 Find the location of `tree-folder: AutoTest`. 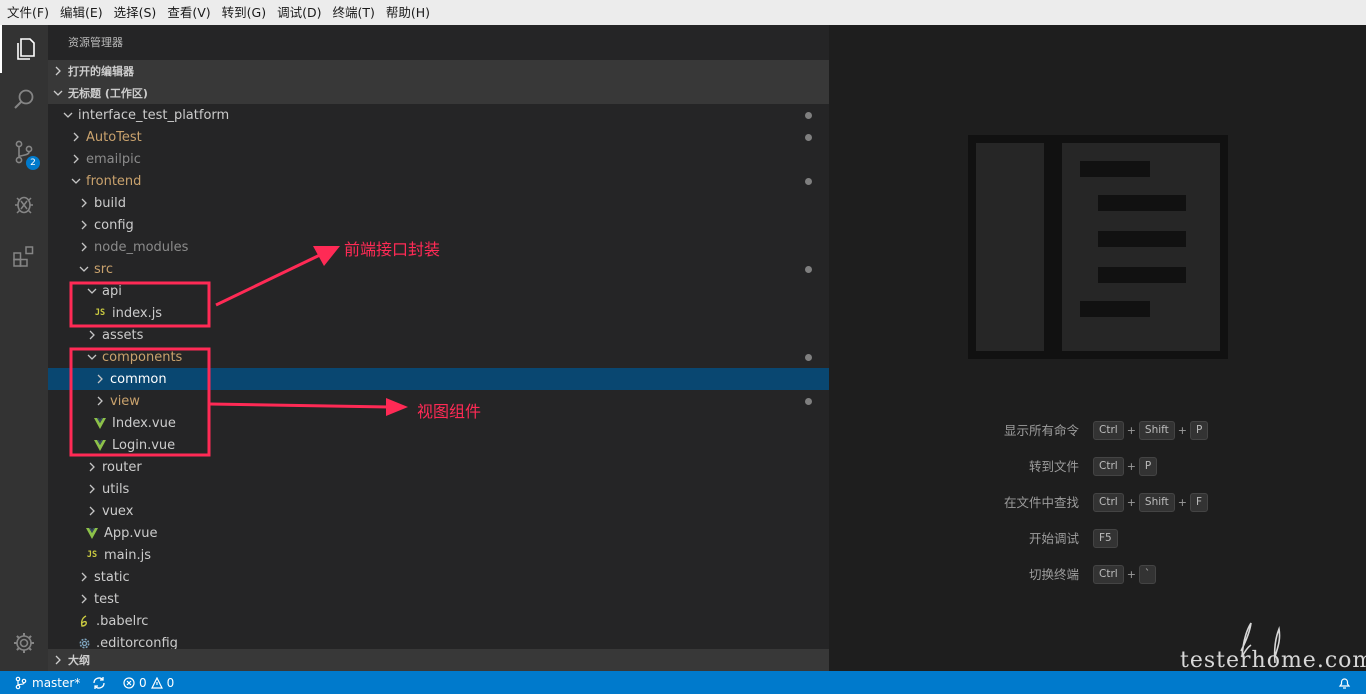

tree-folder: AutoTest is located at coordinates (438, 137).